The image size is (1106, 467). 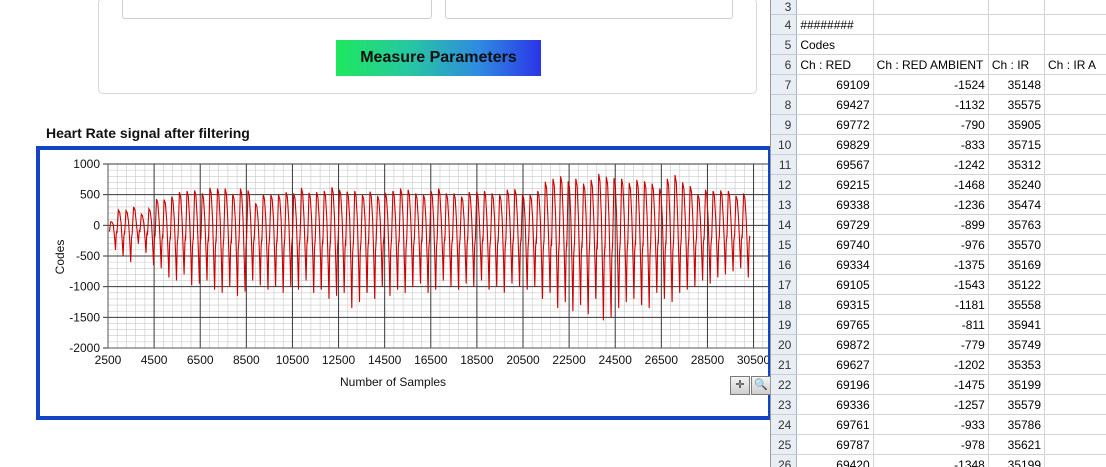 I want to click on sheet-cell: -1348, so click(x=931, y=460).